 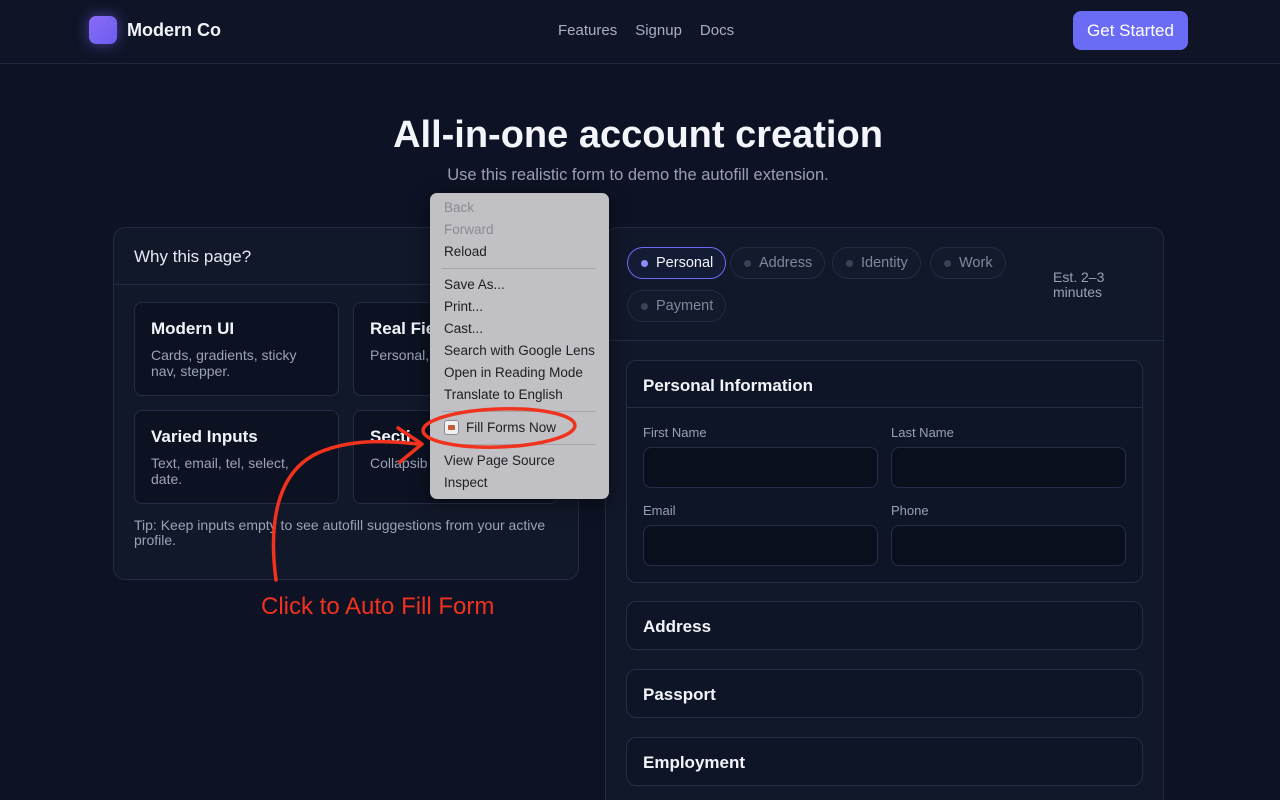 What do you see at coordinates (410, 445) in the screenshot?
I see `arrow-head-icon` at bounding box center [410, 445].